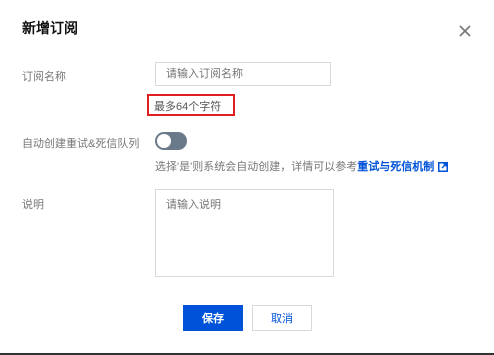 The height and width of the screenshot is (355, 494). I want to click on retry-dlq-toggle, so click(171, 141).